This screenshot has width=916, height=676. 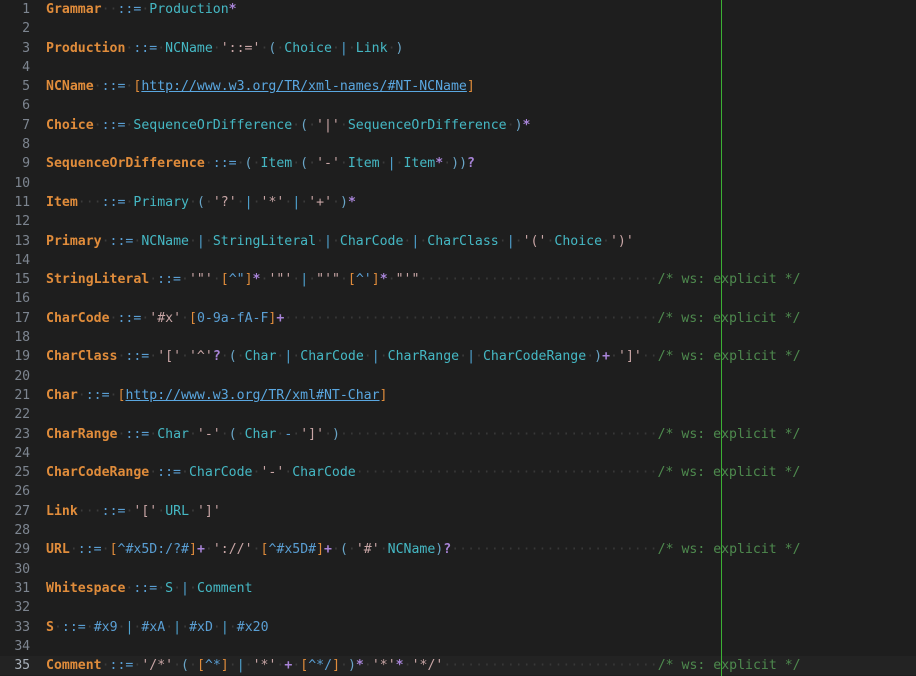 What do you see at coordinates (22, 318) in the screenshot?
I see `line-number: 17` at bounding box center [22, 318].